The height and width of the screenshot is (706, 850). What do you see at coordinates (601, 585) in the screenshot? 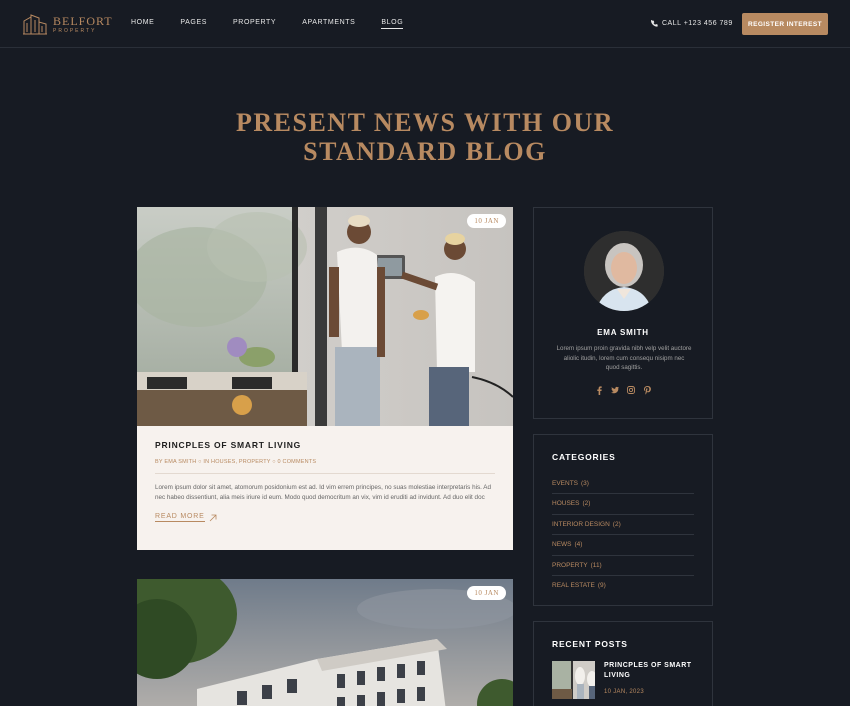
I see `category-count: (9)` at bounding box center [601, 585].